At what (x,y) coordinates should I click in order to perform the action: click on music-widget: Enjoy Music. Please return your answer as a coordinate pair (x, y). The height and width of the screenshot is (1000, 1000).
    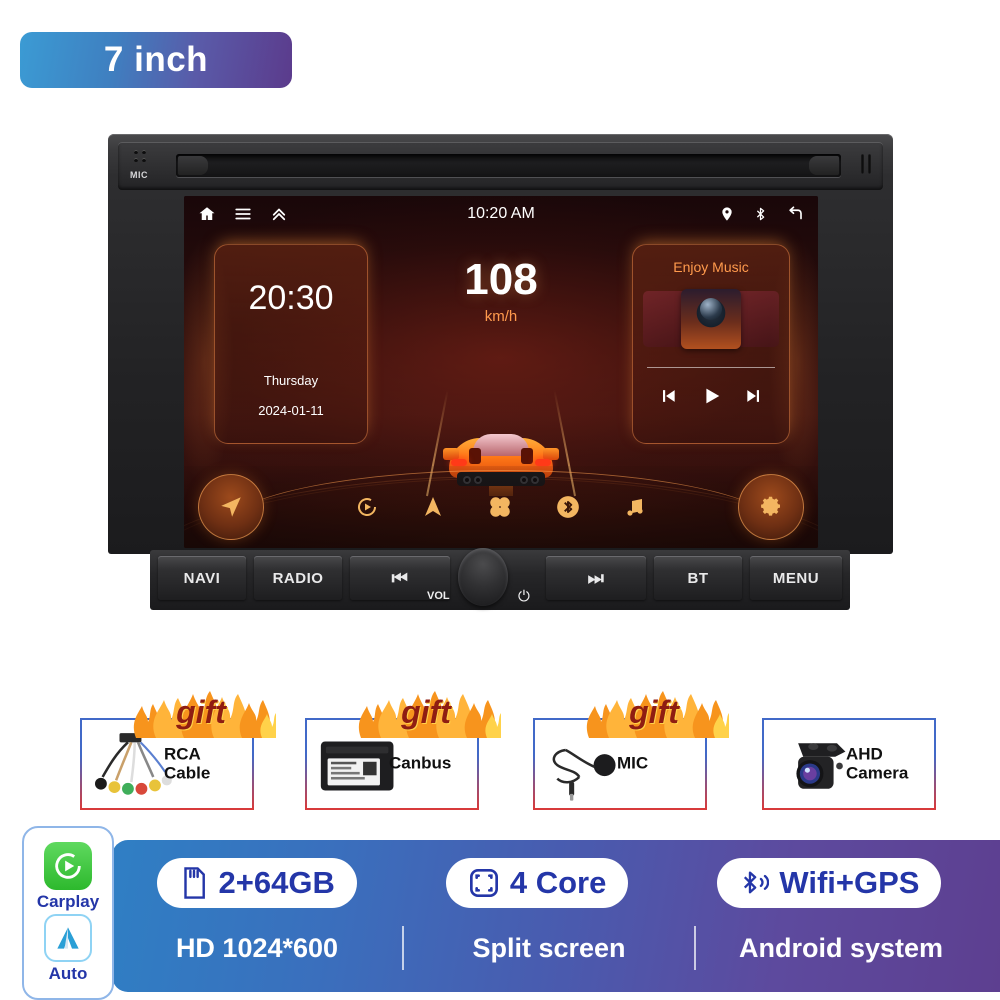
    Looking at the image, I should click on (711, 344).